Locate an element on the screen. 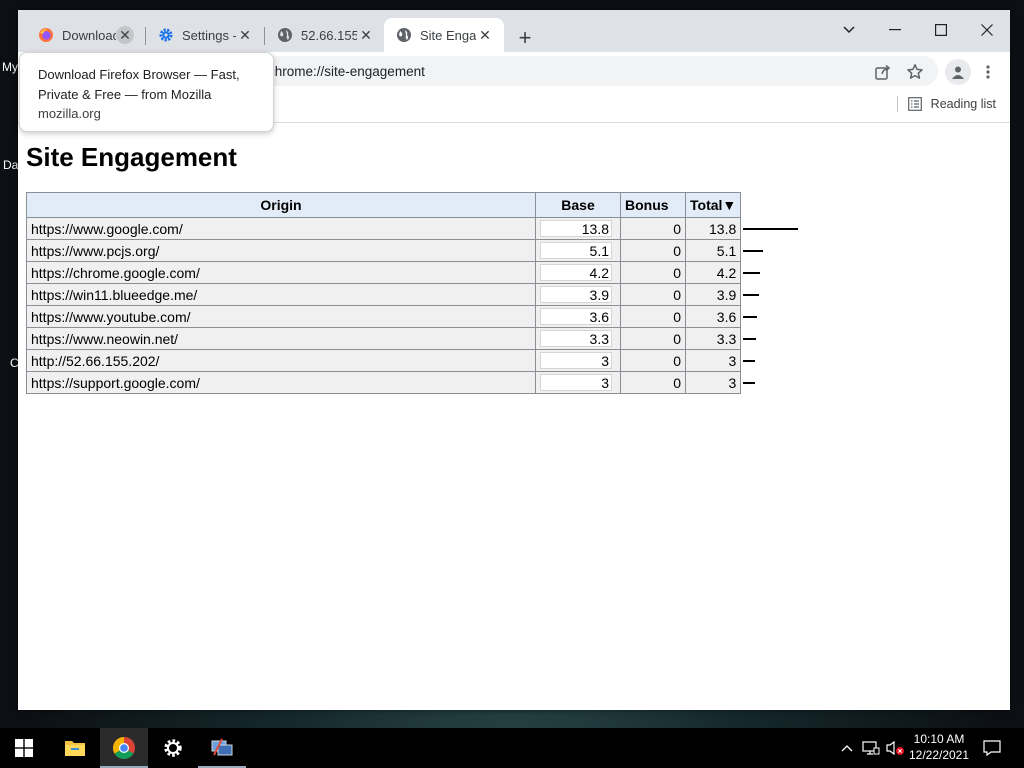 The image size is (1024, 768). close-window-button is located at coordinates (987, 30).